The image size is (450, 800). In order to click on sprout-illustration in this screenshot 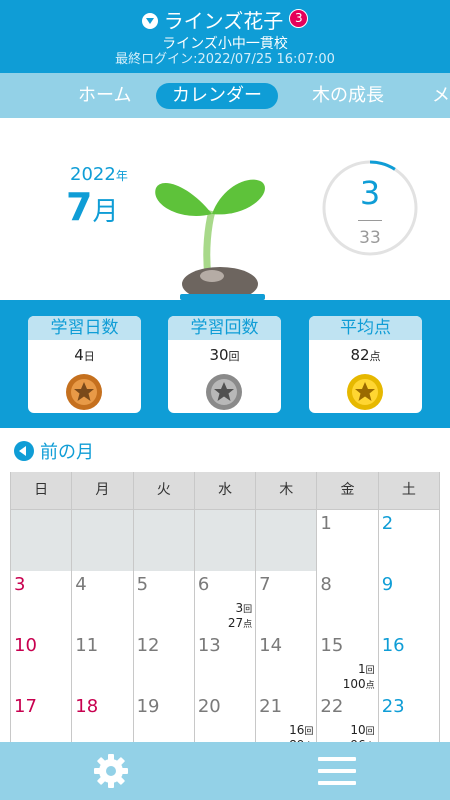, I will do `click(210, 239)`.